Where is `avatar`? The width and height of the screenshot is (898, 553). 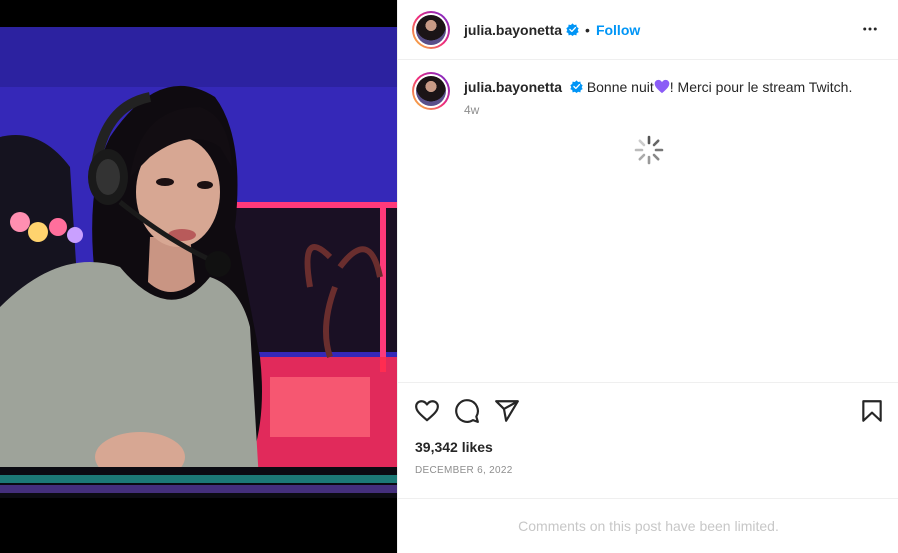 avatar is located at coordinates (431, 29).